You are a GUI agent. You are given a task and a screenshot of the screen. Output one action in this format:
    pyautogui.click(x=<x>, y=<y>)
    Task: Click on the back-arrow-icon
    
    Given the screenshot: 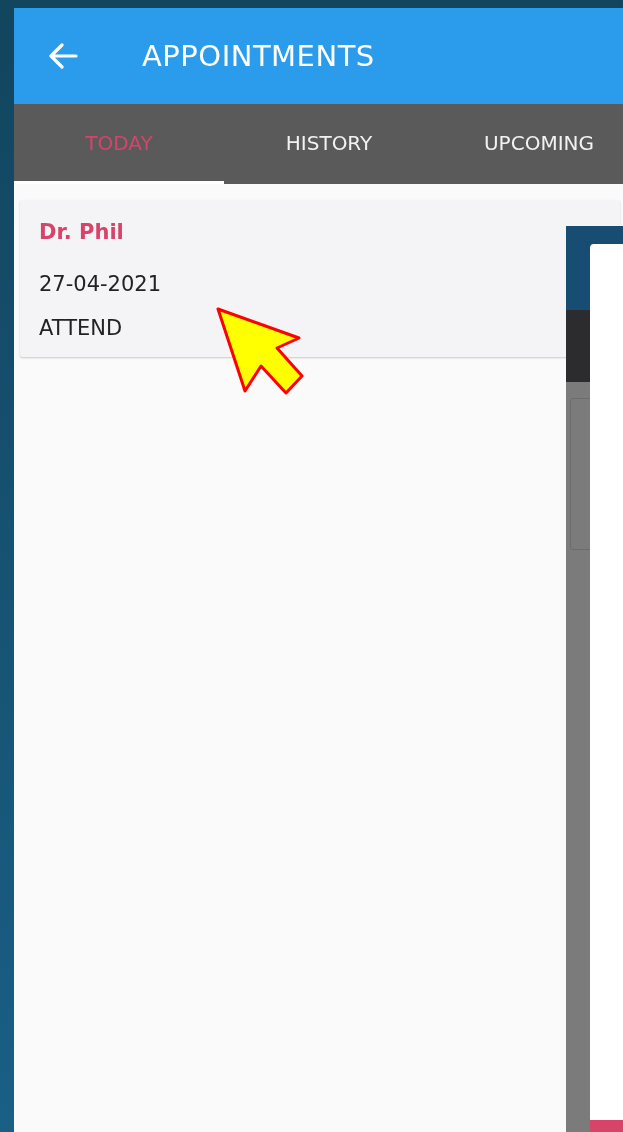 What is the action you would take?
    pyautogui.click(x=63, y=56)
    